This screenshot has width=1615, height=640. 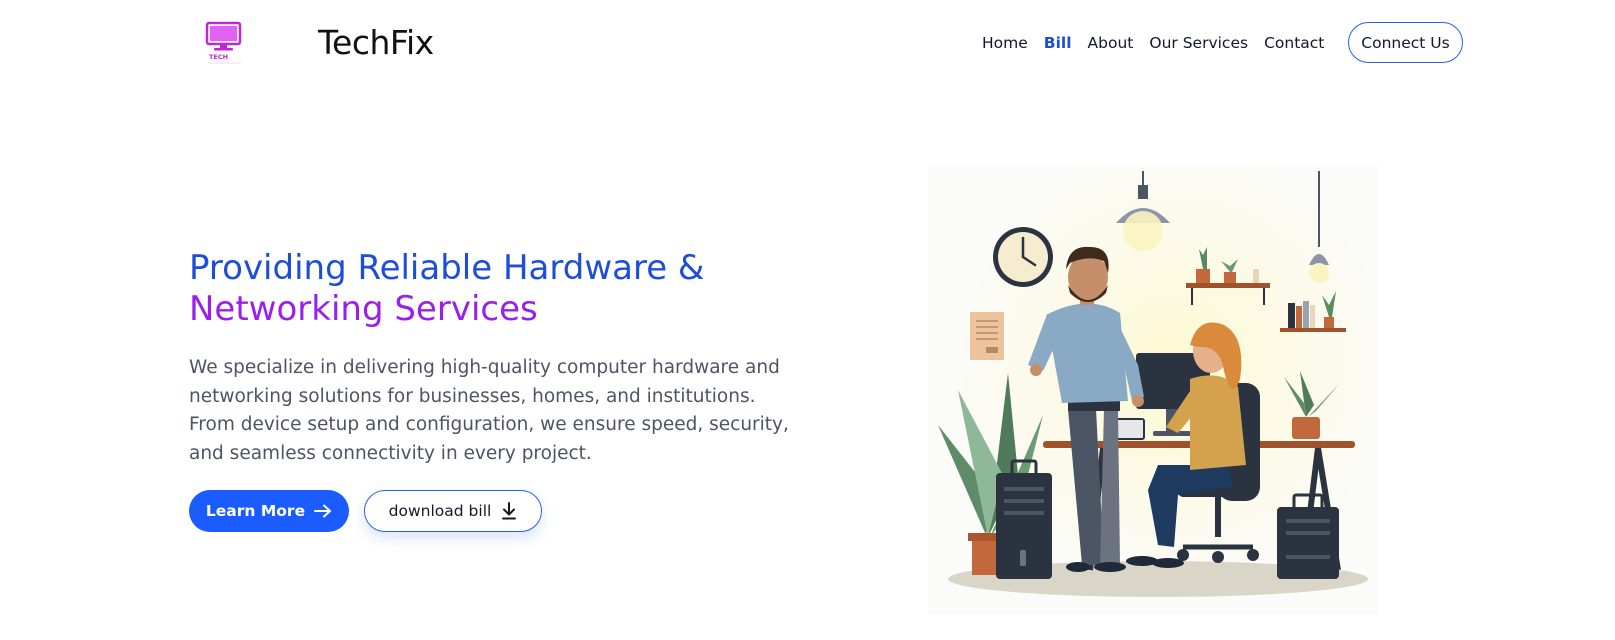 I want to click on wall-notice-icon, so click(x=987, y=336).